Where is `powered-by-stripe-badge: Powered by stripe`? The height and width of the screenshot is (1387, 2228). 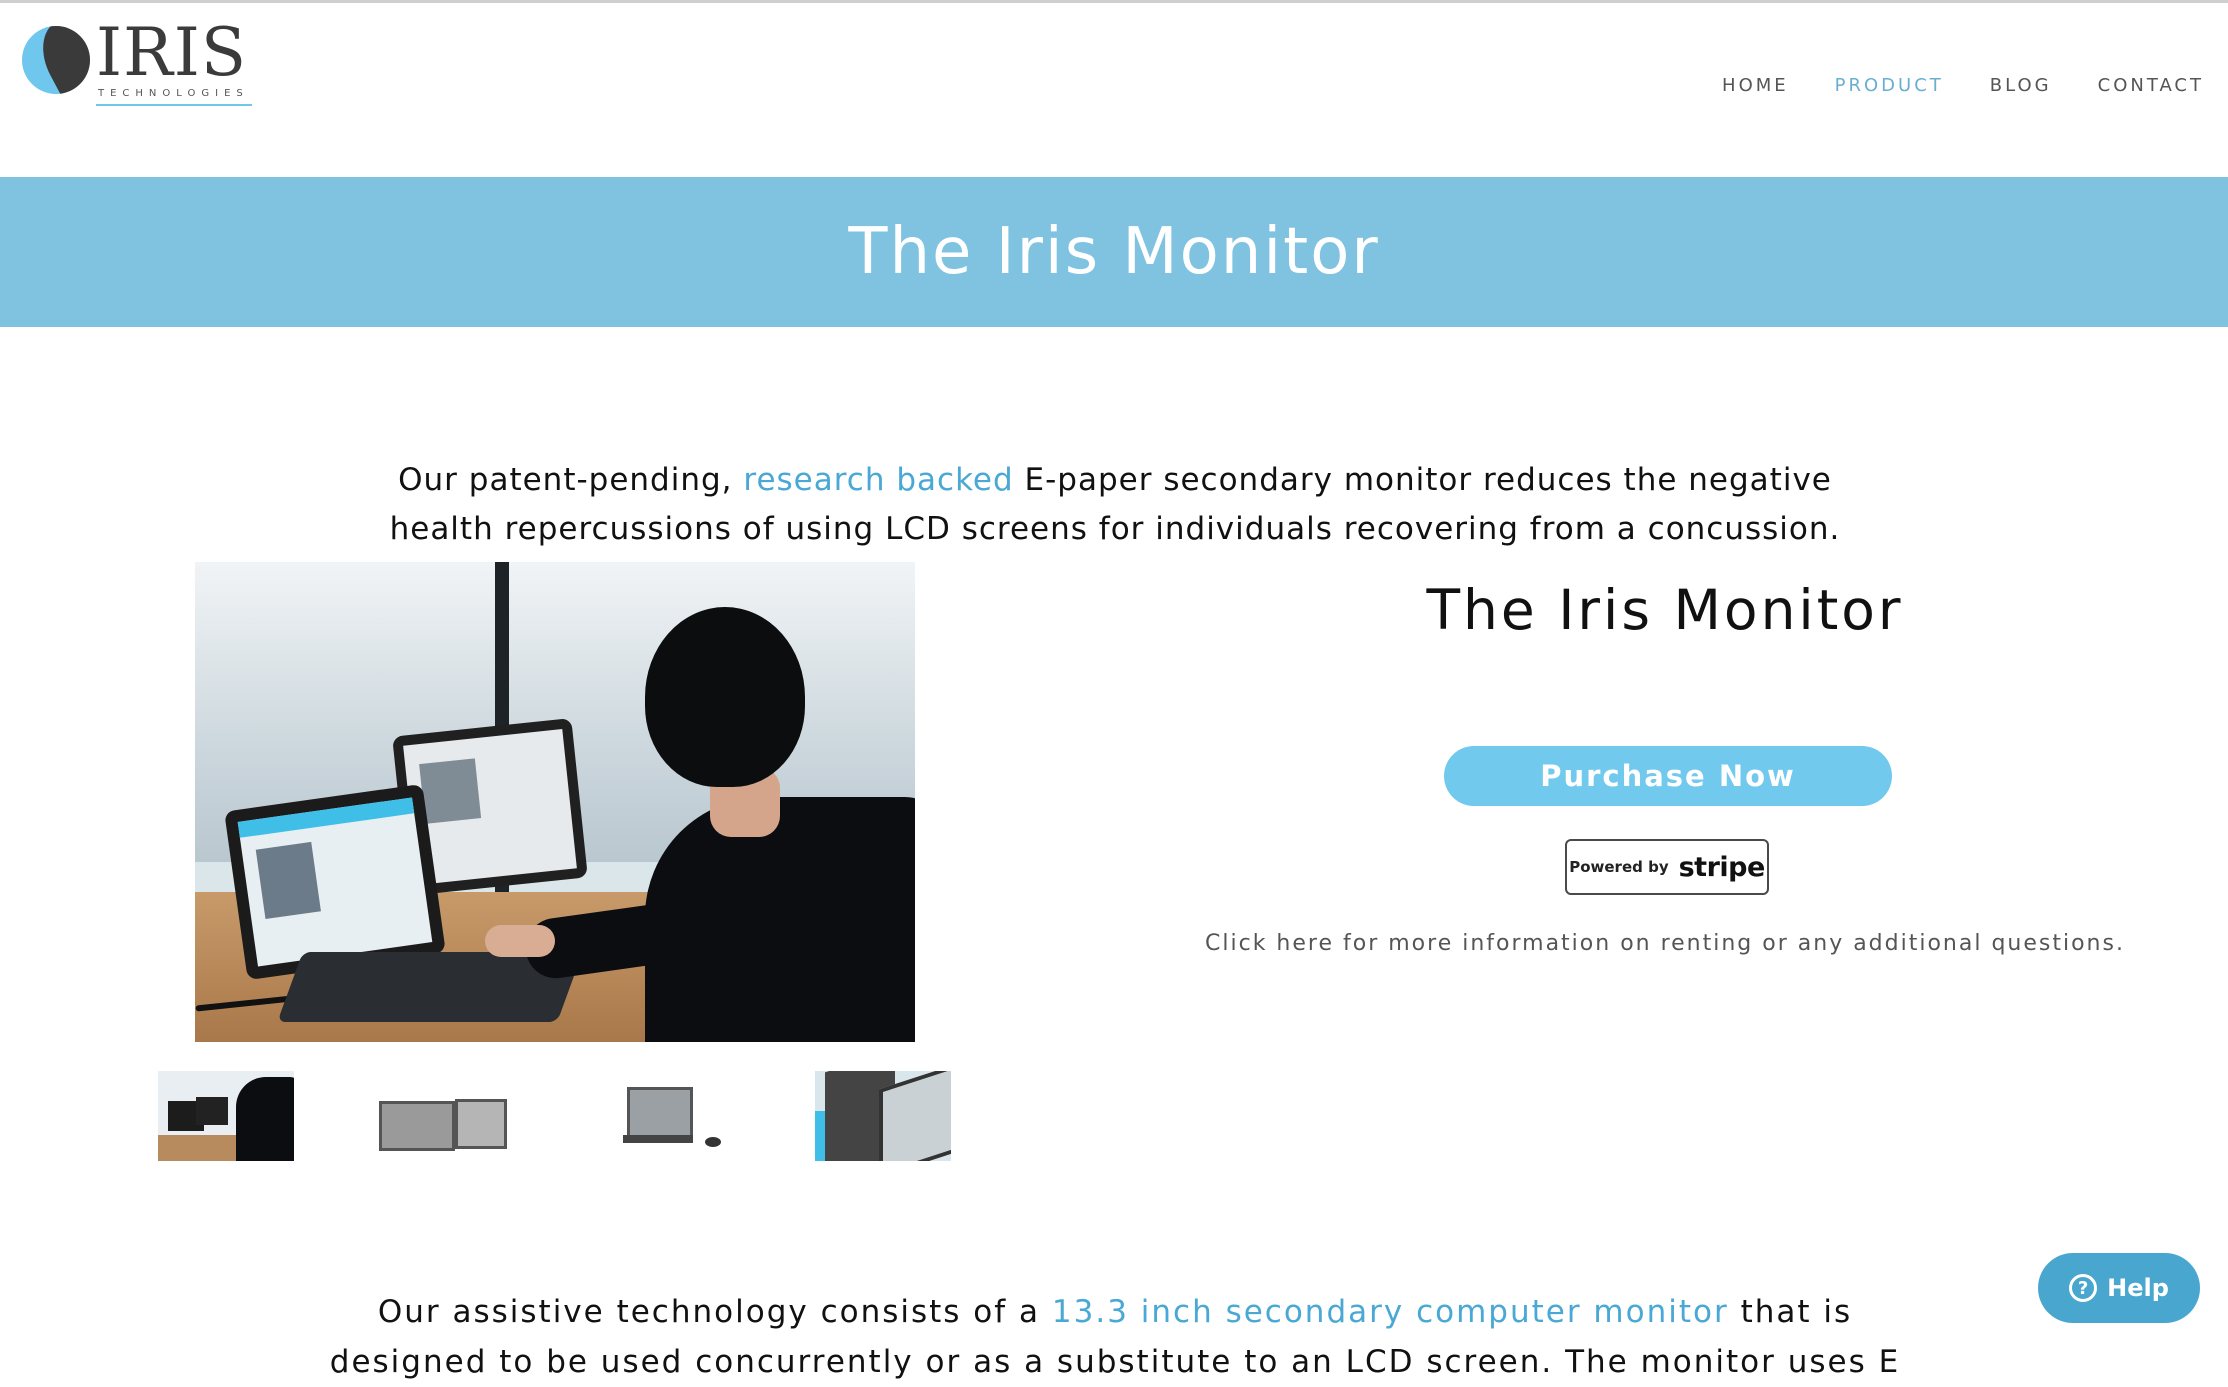
powered-by-stripe-badge: Powered by stripe is located at coordinates (1667, 867).